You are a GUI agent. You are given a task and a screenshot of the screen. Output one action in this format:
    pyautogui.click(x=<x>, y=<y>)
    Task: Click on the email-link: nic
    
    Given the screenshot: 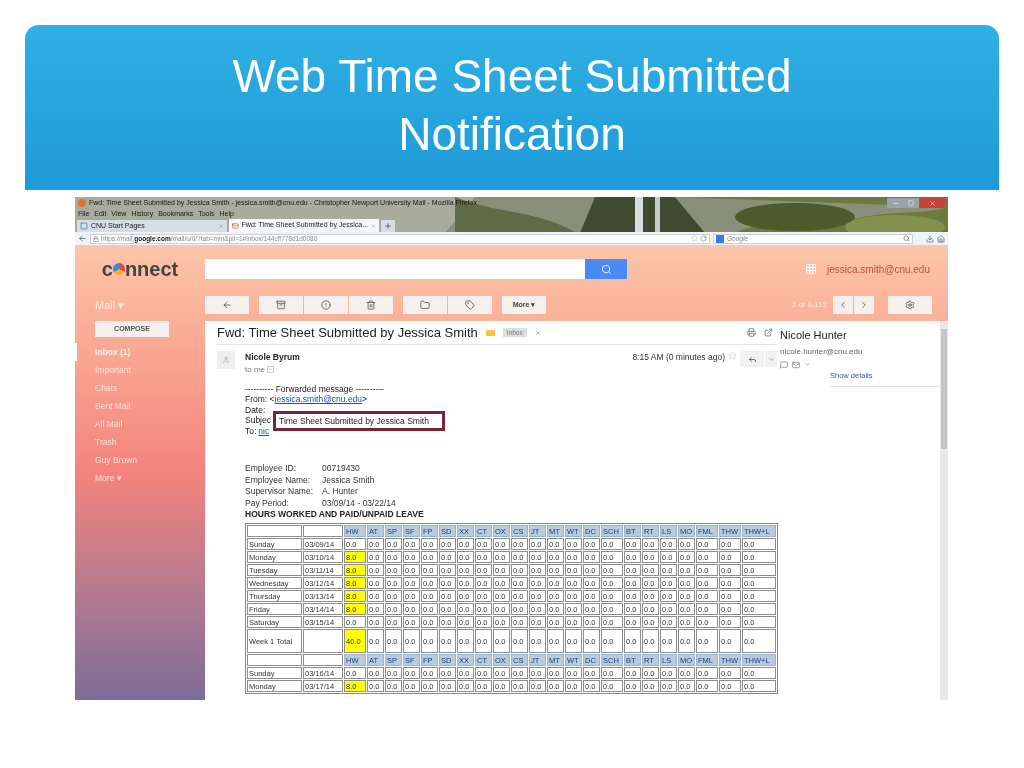 What is the action you would take?
    pyautogui.click(x=264, y=431)
    